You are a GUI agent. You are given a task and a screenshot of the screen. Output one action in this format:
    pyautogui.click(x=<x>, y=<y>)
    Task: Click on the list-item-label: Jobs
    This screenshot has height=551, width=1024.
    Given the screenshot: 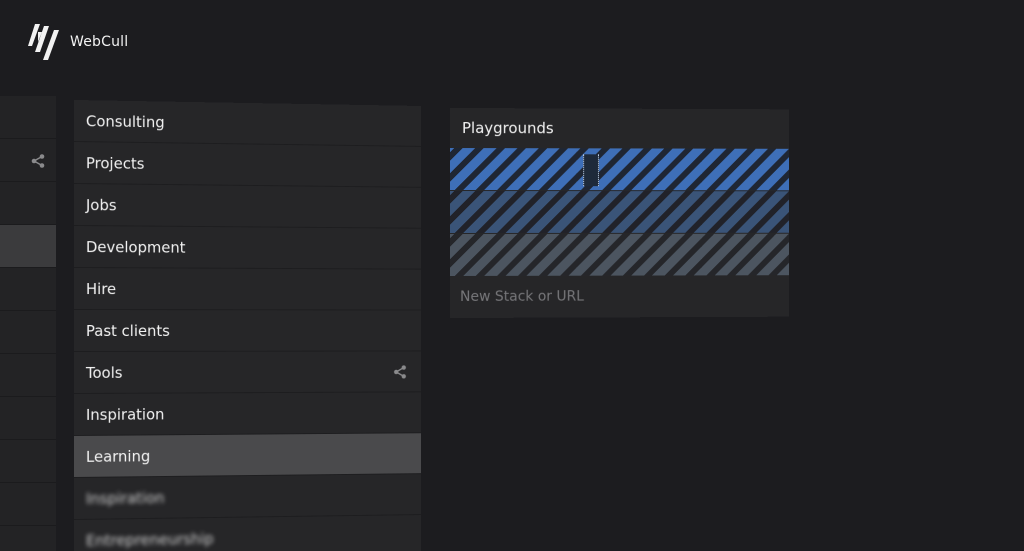 What is the action you would take?
    pyautogui.click(x=101, y=204)
    